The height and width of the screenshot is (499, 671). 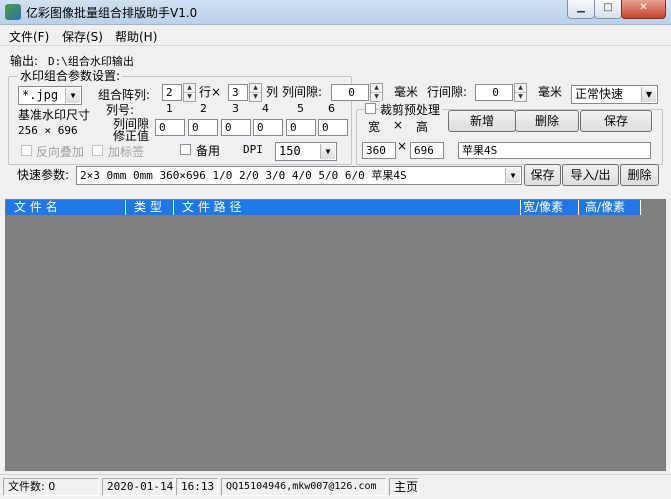 What do you see at coordinates (136, 36) in the screenshot?
I see `menu-help: 帮助(H)` at bounding box center [136, 36].